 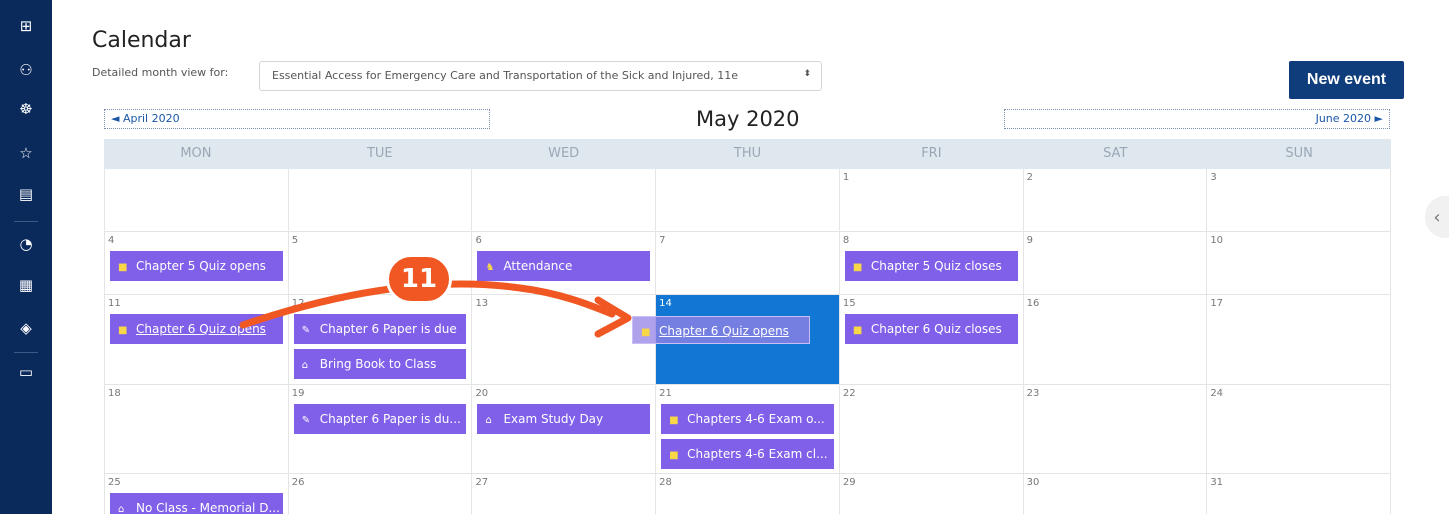 I want to click on calendar-icon: ▦, so click(x=26, y=285).